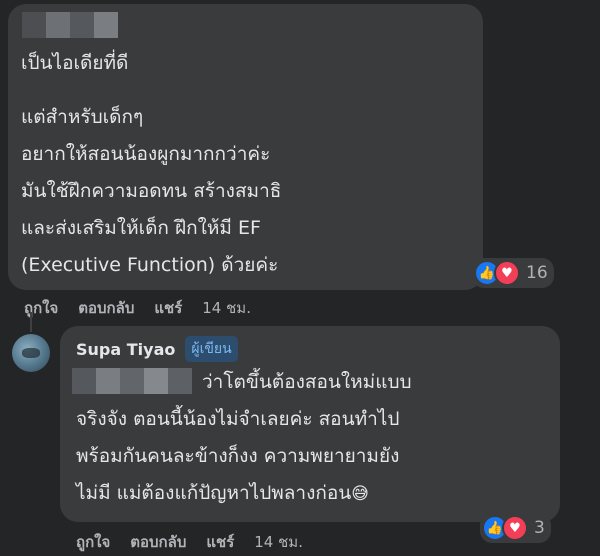  I want to click on reply-actions: ถูกใจ ตอบกลับ แชร์ 14 ชม., so click(189, 542).